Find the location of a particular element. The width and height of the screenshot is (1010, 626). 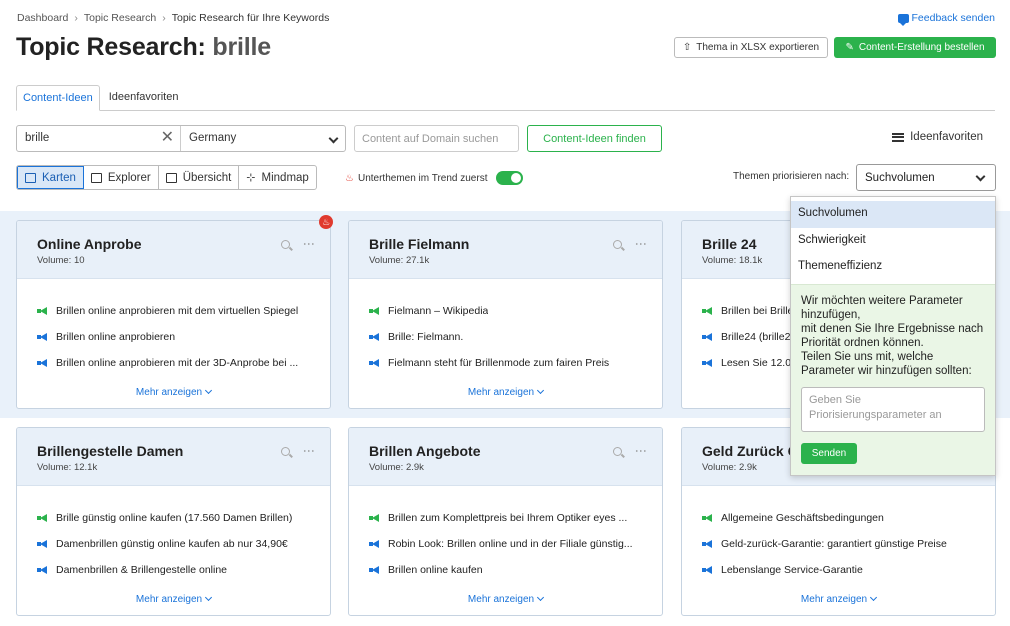

prioritize-select: Suchvolumen is located at coordinates (926, 177).